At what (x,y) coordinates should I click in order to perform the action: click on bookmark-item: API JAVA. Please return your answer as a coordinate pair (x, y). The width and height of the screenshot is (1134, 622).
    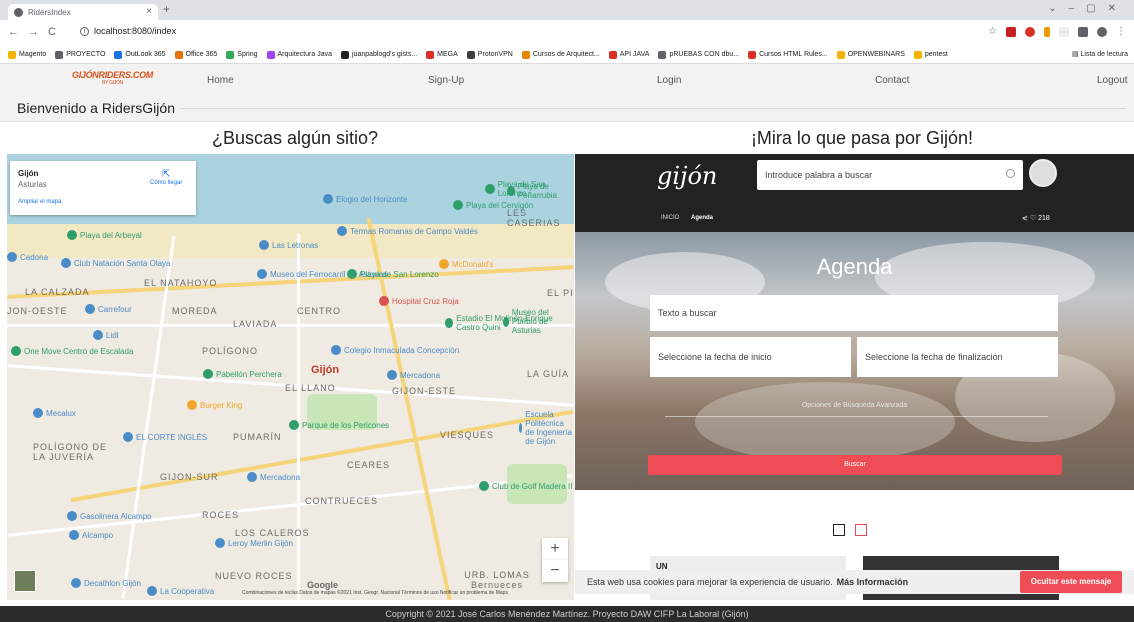
    Looking at the image, I should click on (628, 54).